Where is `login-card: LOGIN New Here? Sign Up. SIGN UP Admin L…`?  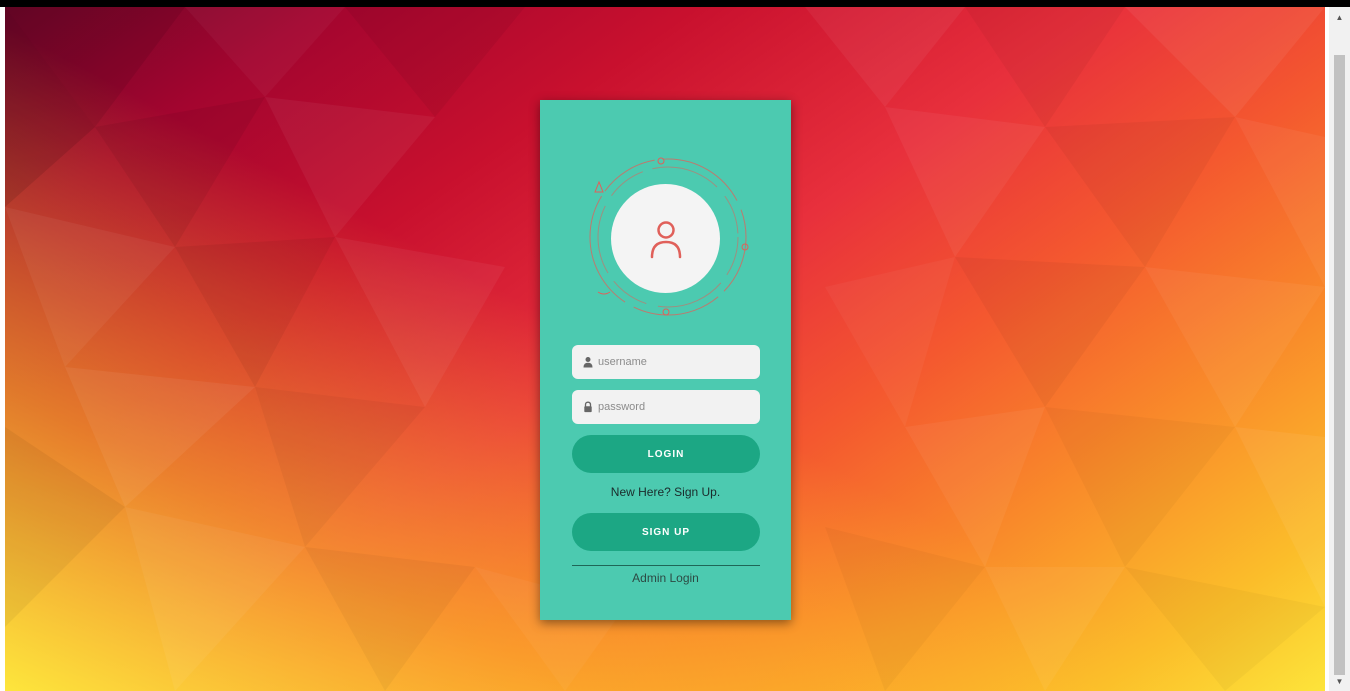 login-card: LOGIN New Here? Sign Up. SIGN UP Admin L… is located at coordinates (665, 360).